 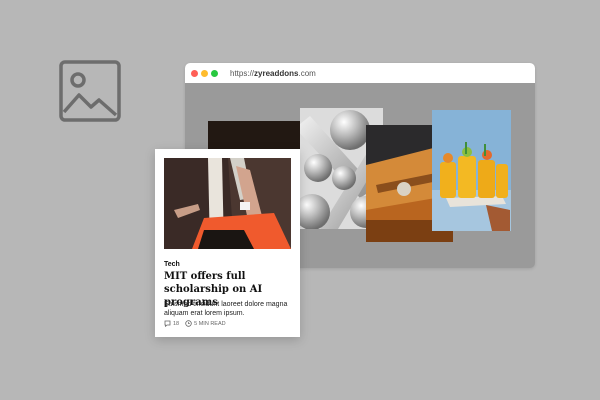 What do you see at coordinates (176, 323) in the screenshot?
I see `comment-count-value: 18` at bounding box center [176, 323].